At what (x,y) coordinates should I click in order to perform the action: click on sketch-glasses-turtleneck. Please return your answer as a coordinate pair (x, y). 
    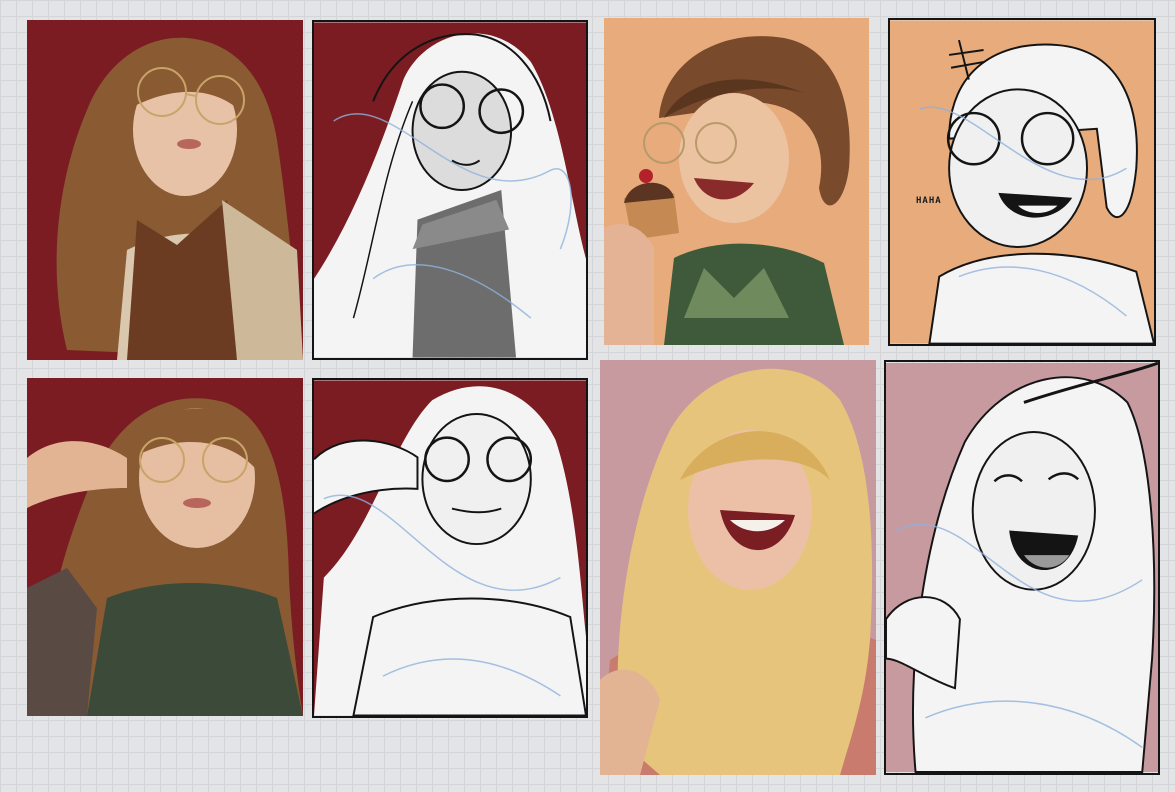
    Looking at the image, I should click on (450, 190).